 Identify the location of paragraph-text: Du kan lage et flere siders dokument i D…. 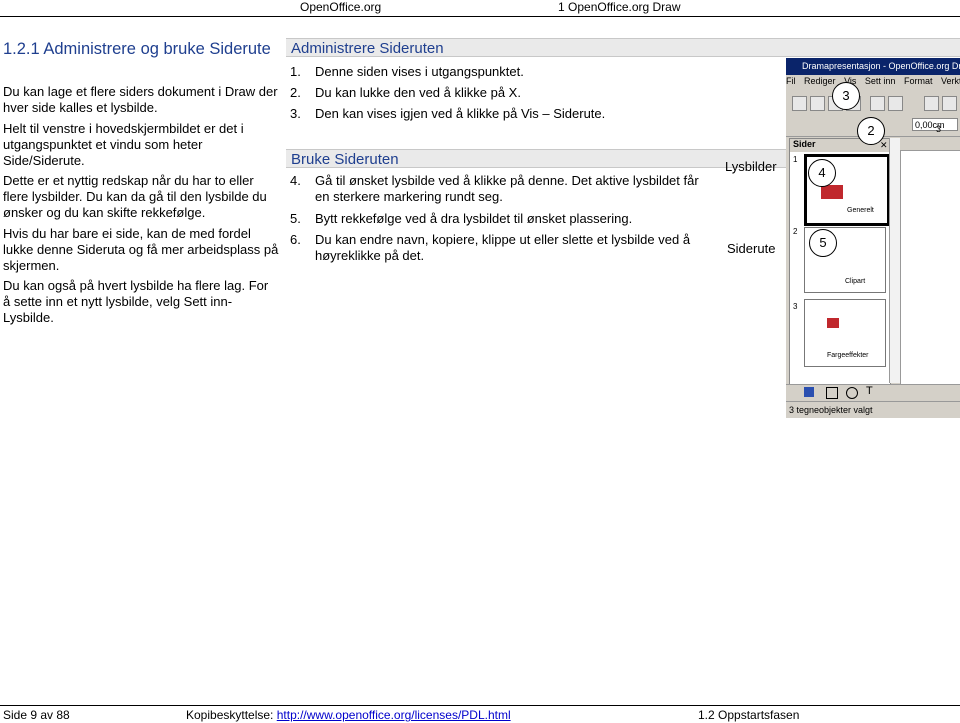
(140, 99).